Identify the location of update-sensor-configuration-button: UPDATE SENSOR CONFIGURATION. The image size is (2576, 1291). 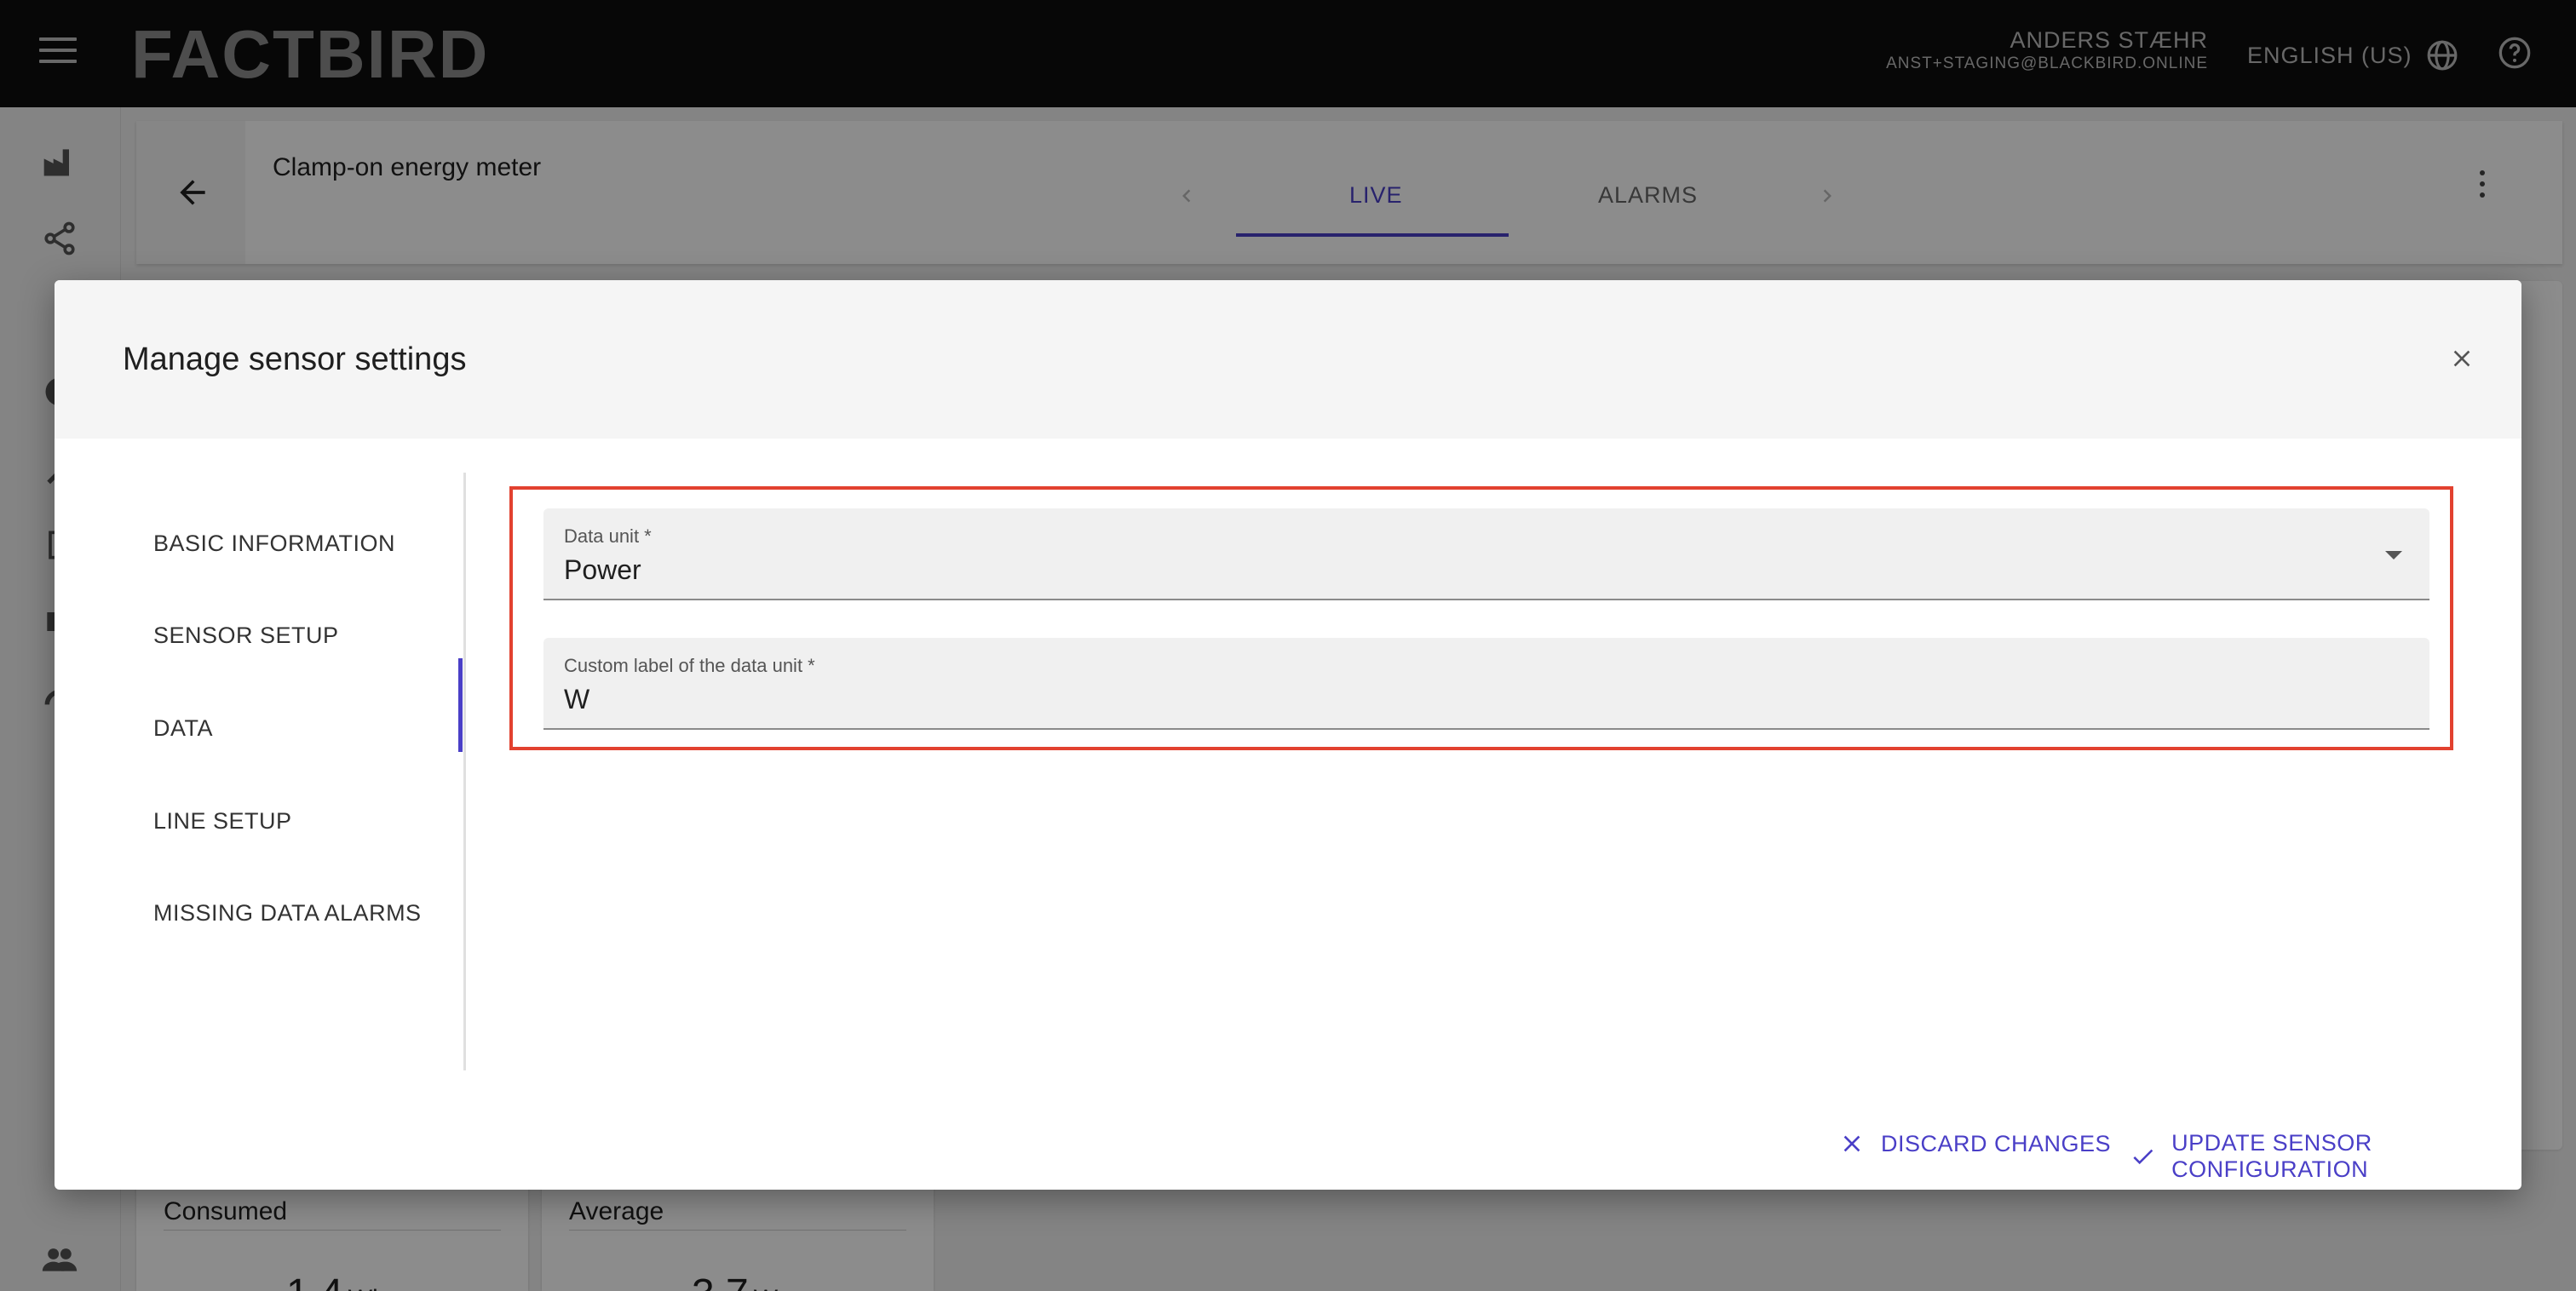
(2326, 1156).